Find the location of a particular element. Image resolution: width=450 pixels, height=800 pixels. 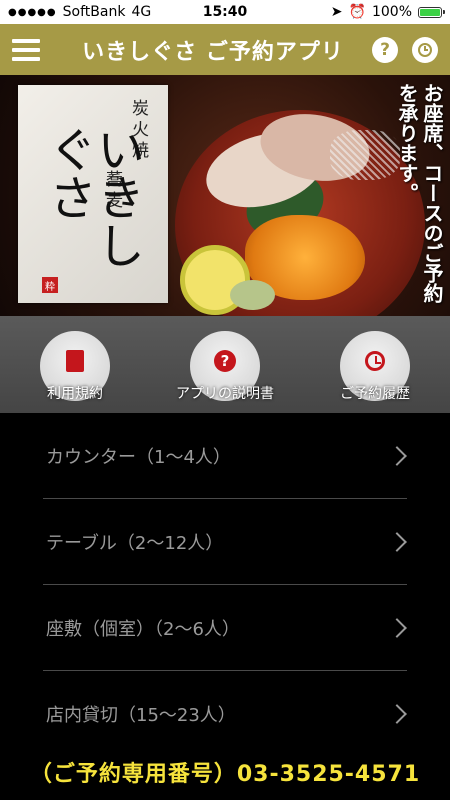

terms-label: 利用規約 is located at coordinates (75, 393).